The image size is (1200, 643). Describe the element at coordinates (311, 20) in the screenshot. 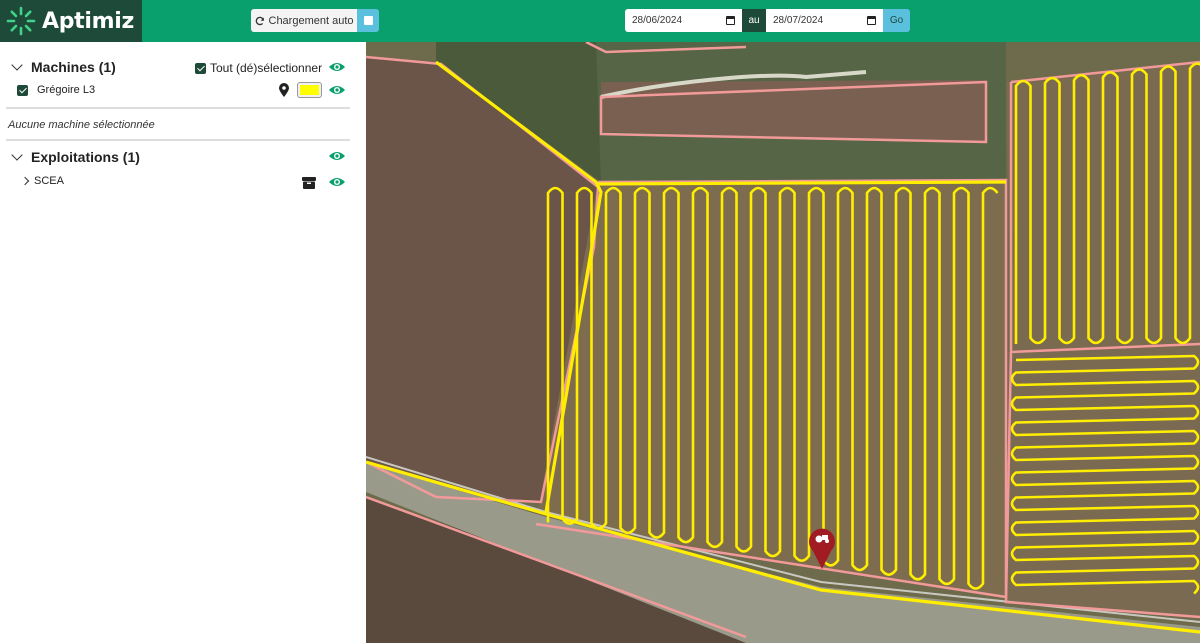

I see `auto-load-label: Chargement auto` at that location.